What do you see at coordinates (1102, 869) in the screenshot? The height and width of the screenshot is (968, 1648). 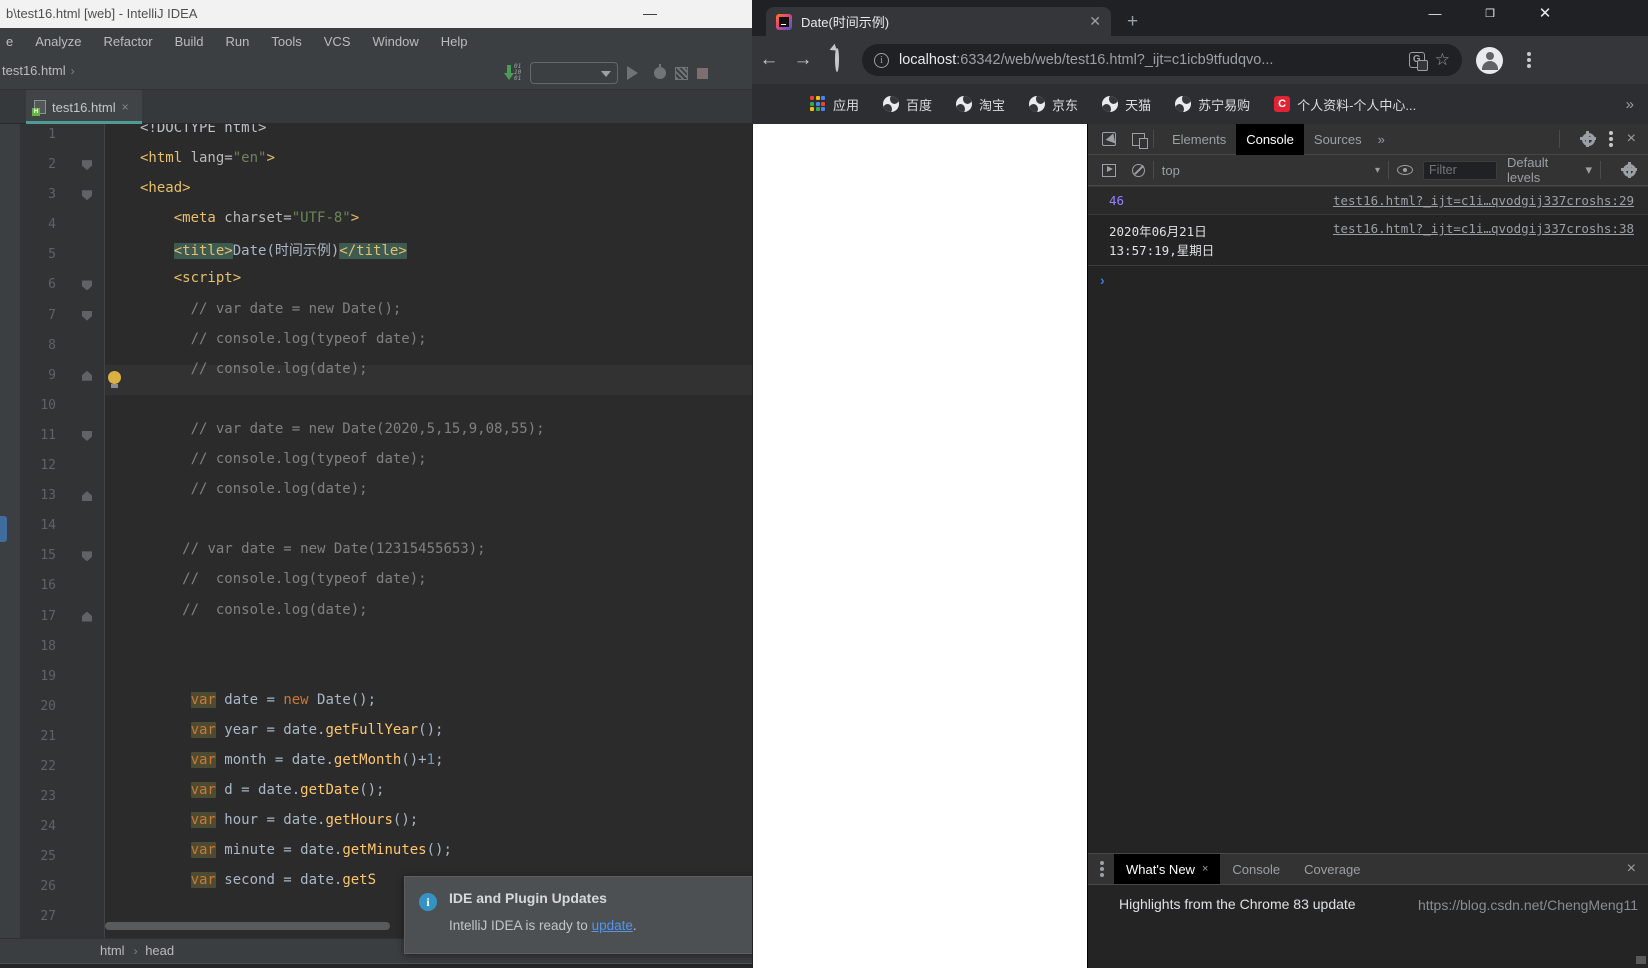 I see `drawer-menu-icon` at bounding box center [1102, 869].